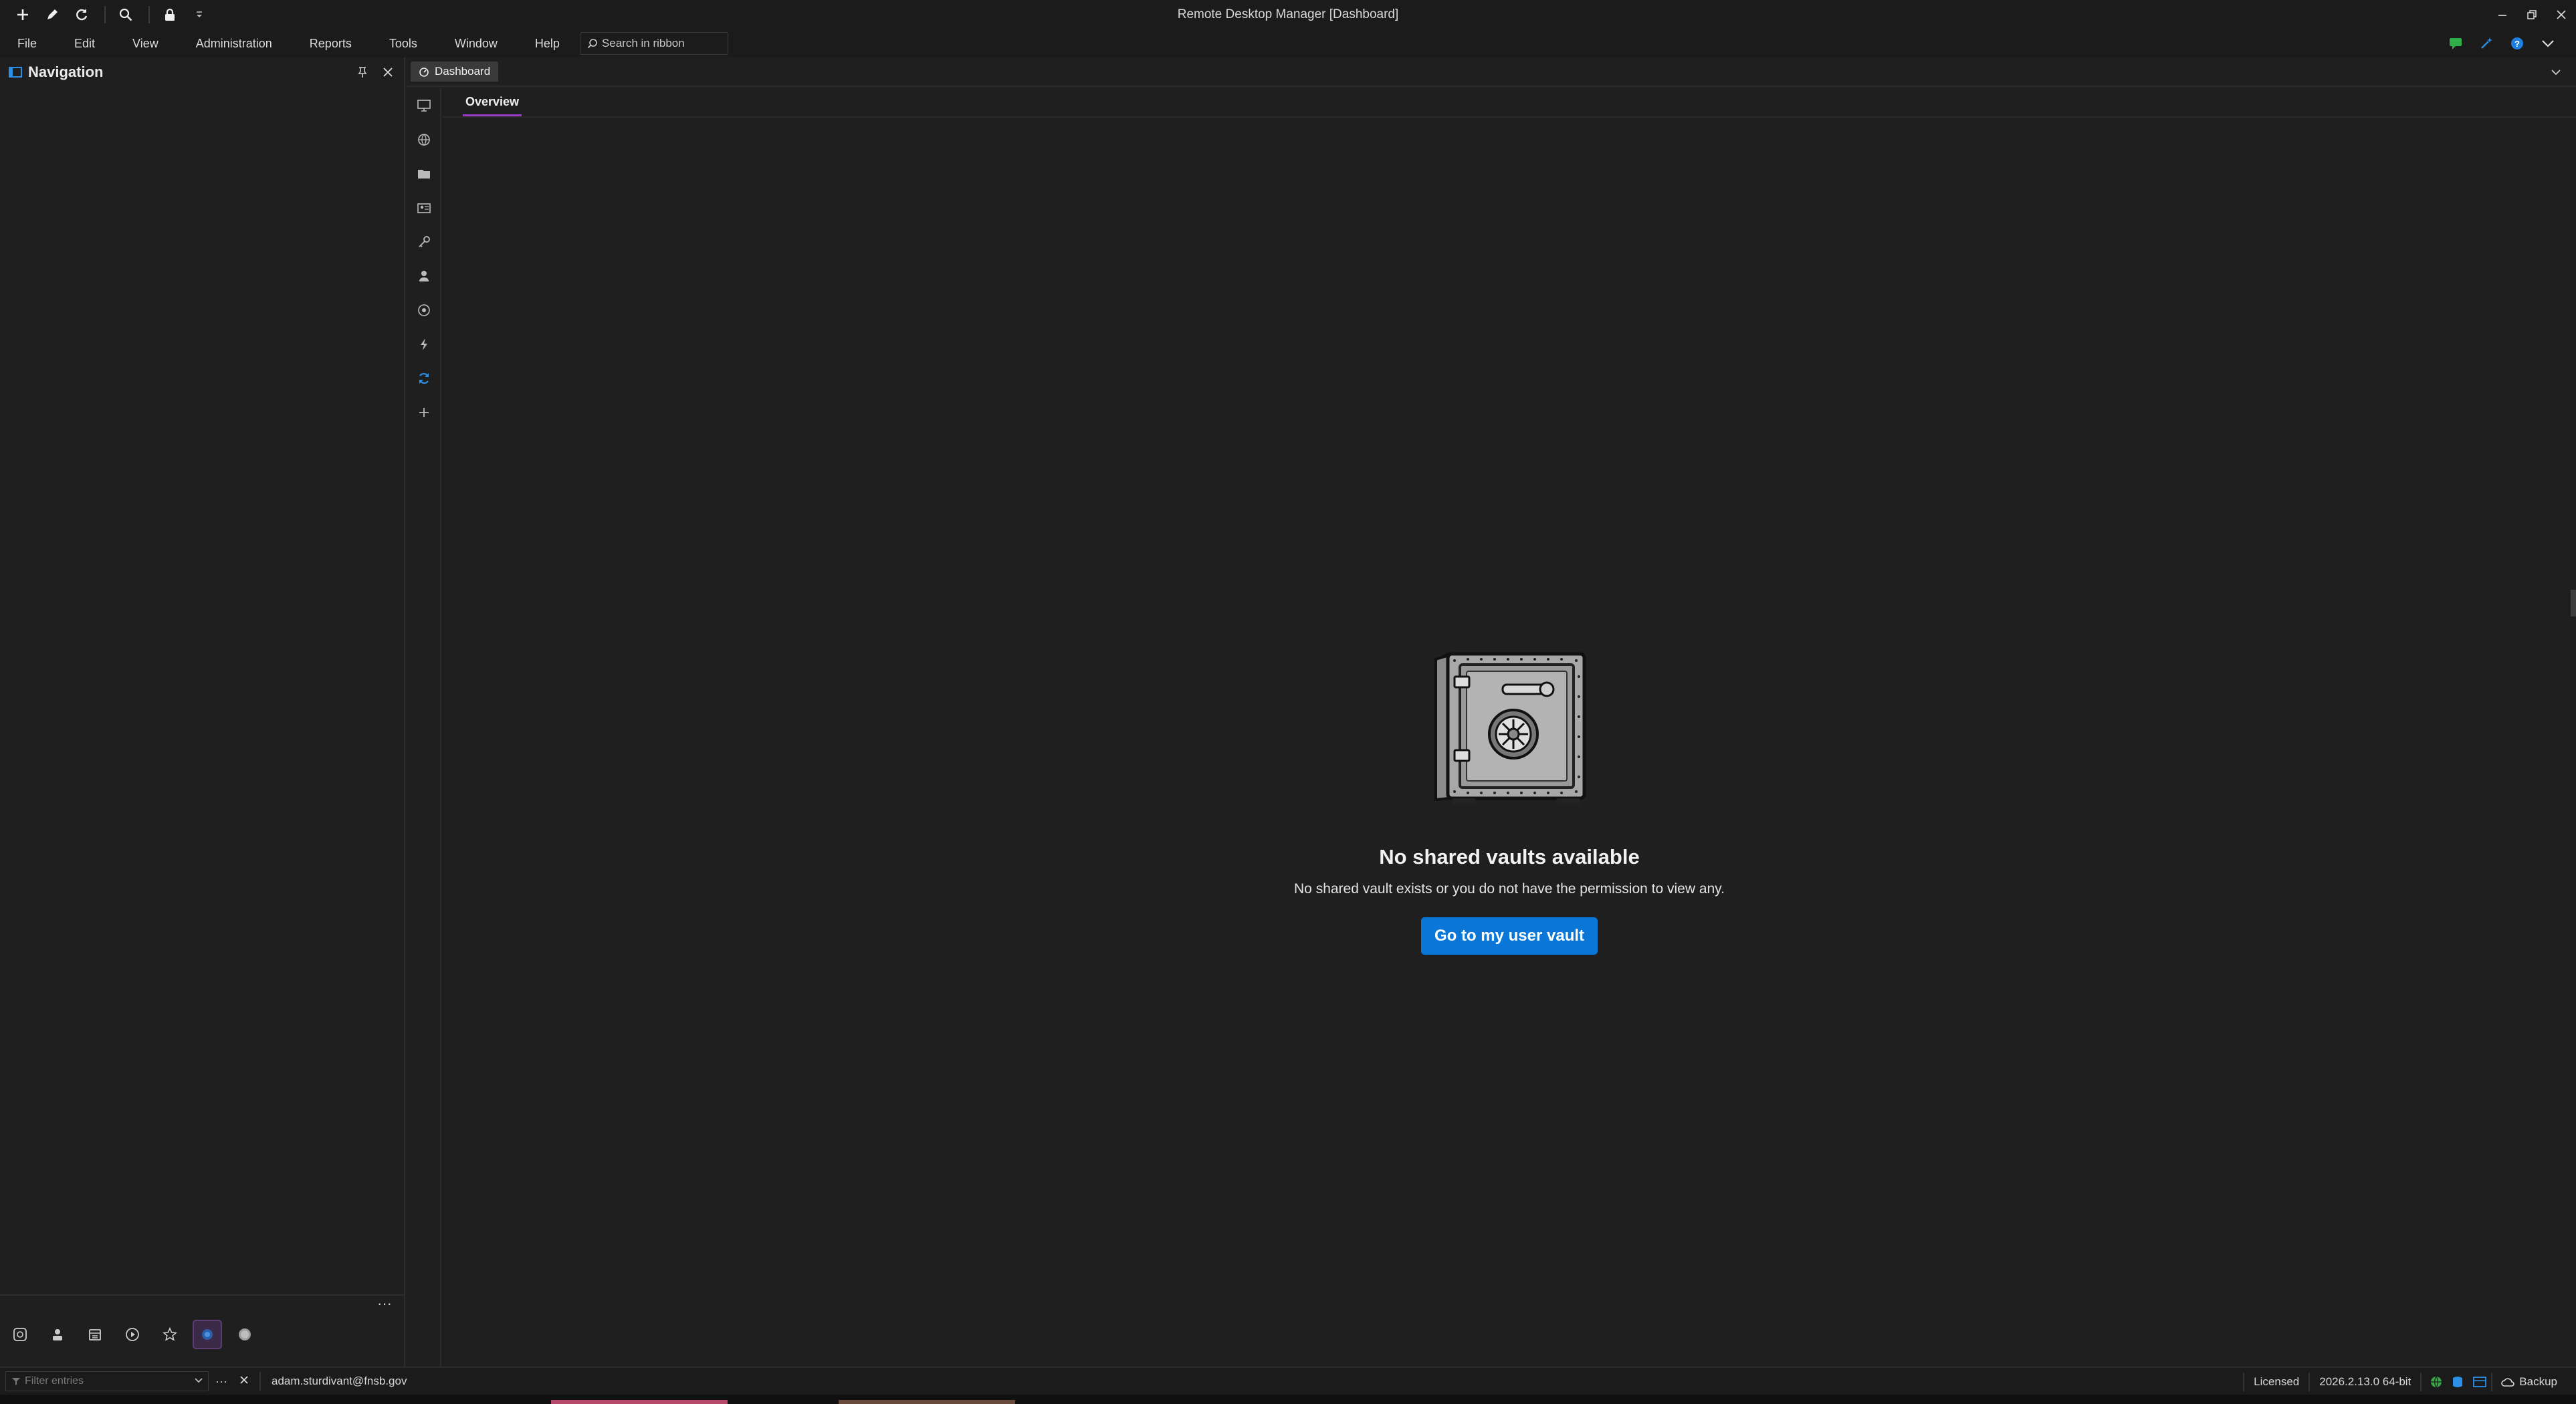  Describe the element at coordinates (2486, 44) in the screenshot. I see `ai-assistant-icon` at that location.